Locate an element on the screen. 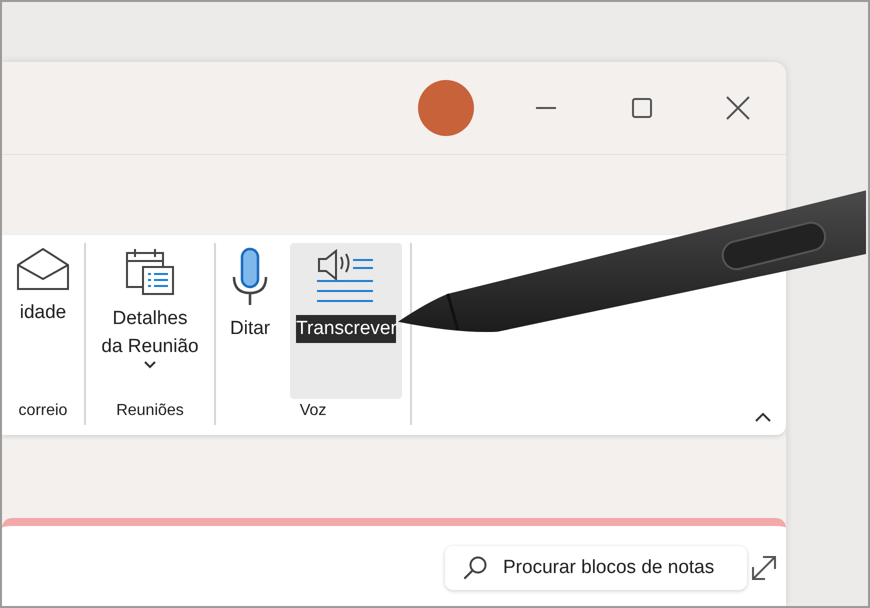 Image resolution: width=870 pixels, height=608 pixels. ribbon-button: Ditar is located at coordinates (250, 321).